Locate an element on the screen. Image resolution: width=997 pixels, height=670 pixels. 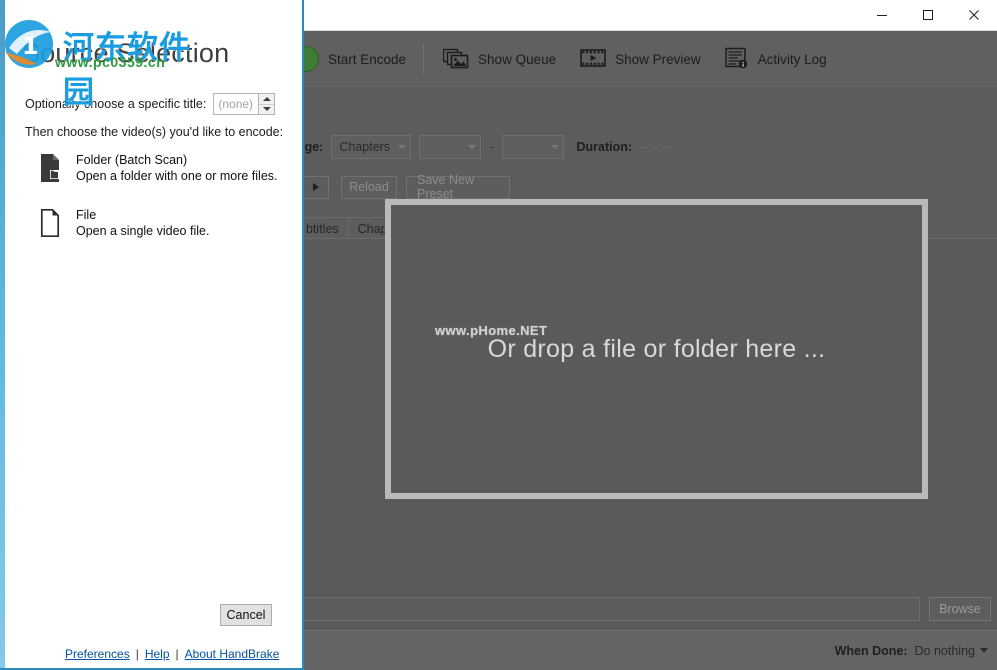
maximize-button is located at coordinates (928, 15).